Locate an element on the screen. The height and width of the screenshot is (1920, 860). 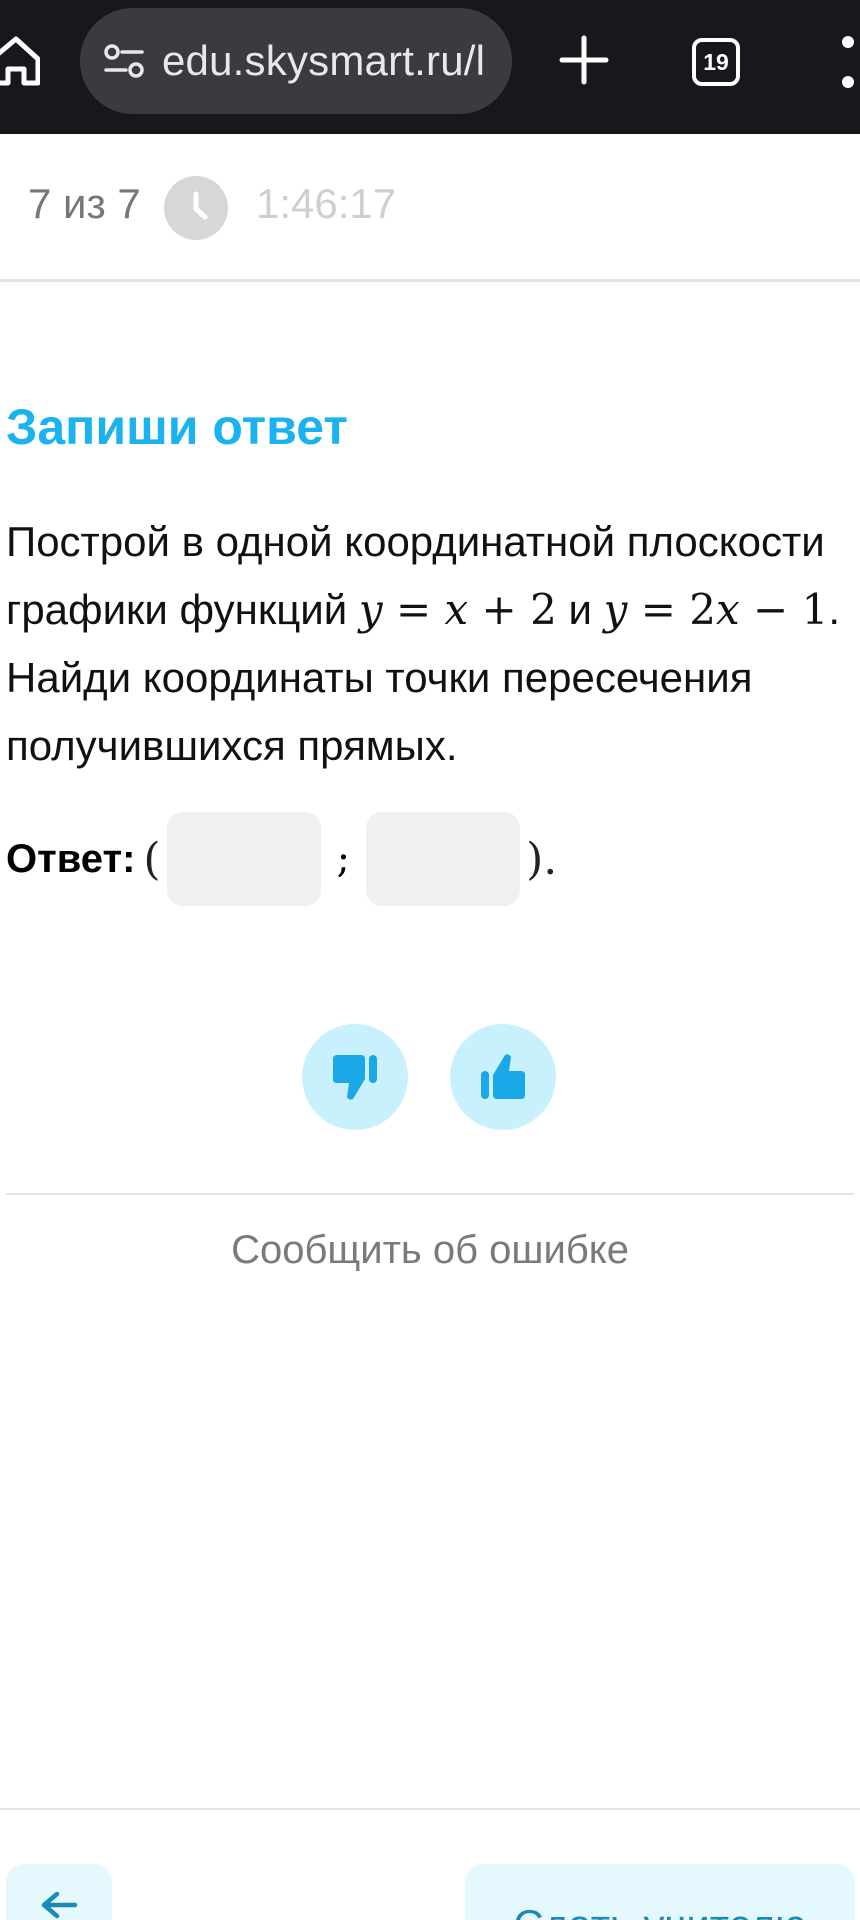
equation-1: y = x + 2 is located at coordinates (457, 609).